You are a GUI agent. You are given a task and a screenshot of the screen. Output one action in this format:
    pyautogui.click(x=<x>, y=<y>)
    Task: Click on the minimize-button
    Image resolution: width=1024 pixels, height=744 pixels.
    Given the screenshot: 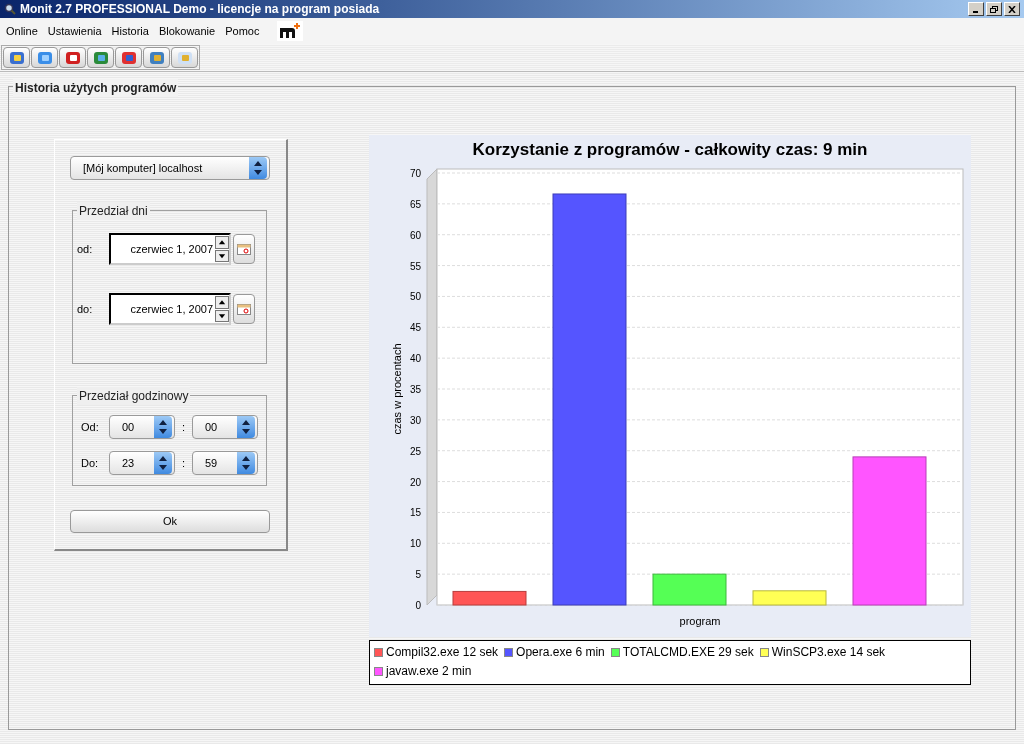 What is the action you would take?
    pyautogui.click(x=976, y=9)
    